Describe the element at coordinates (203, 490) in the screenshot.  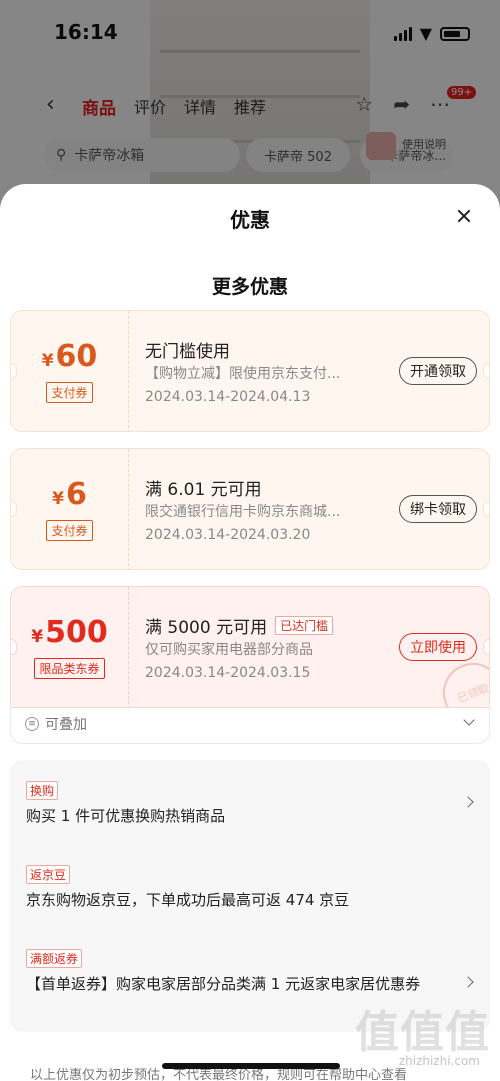
I see `coupon-title: 满 6.01 元可用` at that location.